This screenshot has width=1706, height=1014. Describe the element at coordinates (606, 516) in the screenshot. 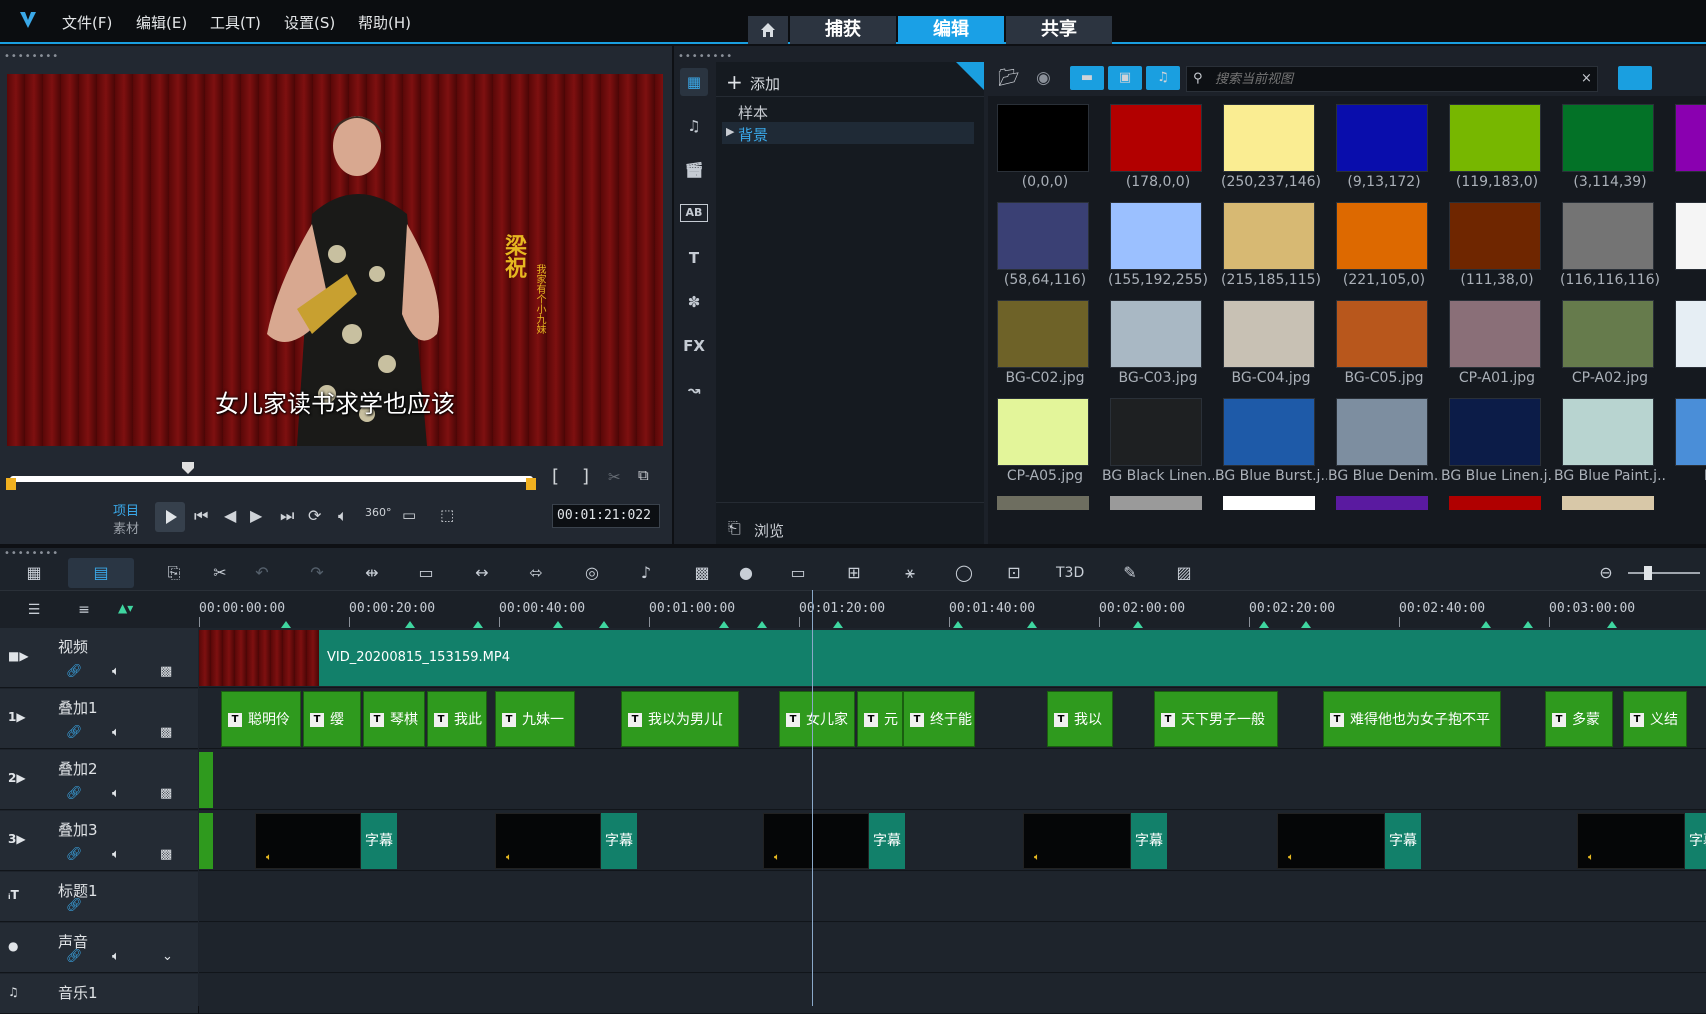

I see `timecode-display: 00:01:21:022` at that location.